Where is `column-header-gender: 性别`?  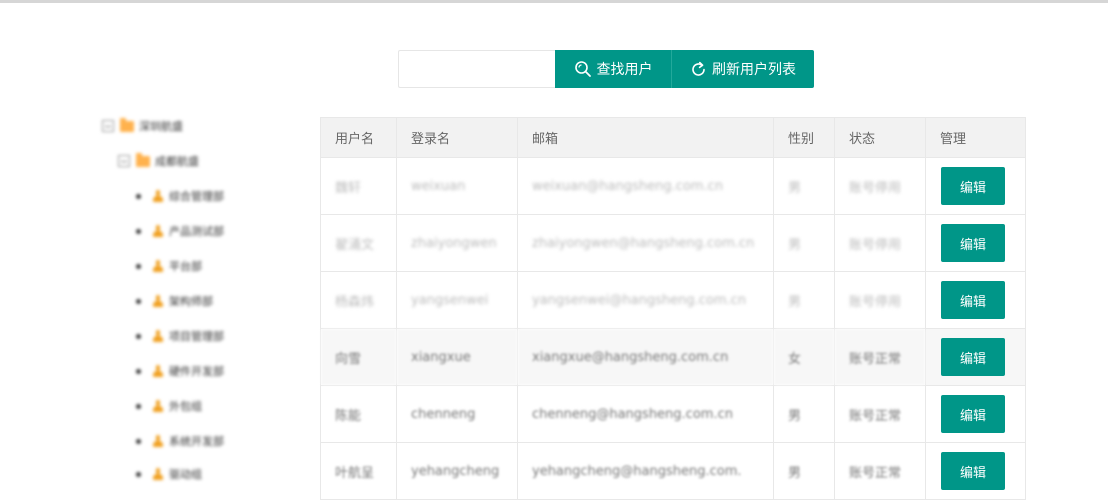
column-header-gender: 性别 is located at coordinates (804, 137).